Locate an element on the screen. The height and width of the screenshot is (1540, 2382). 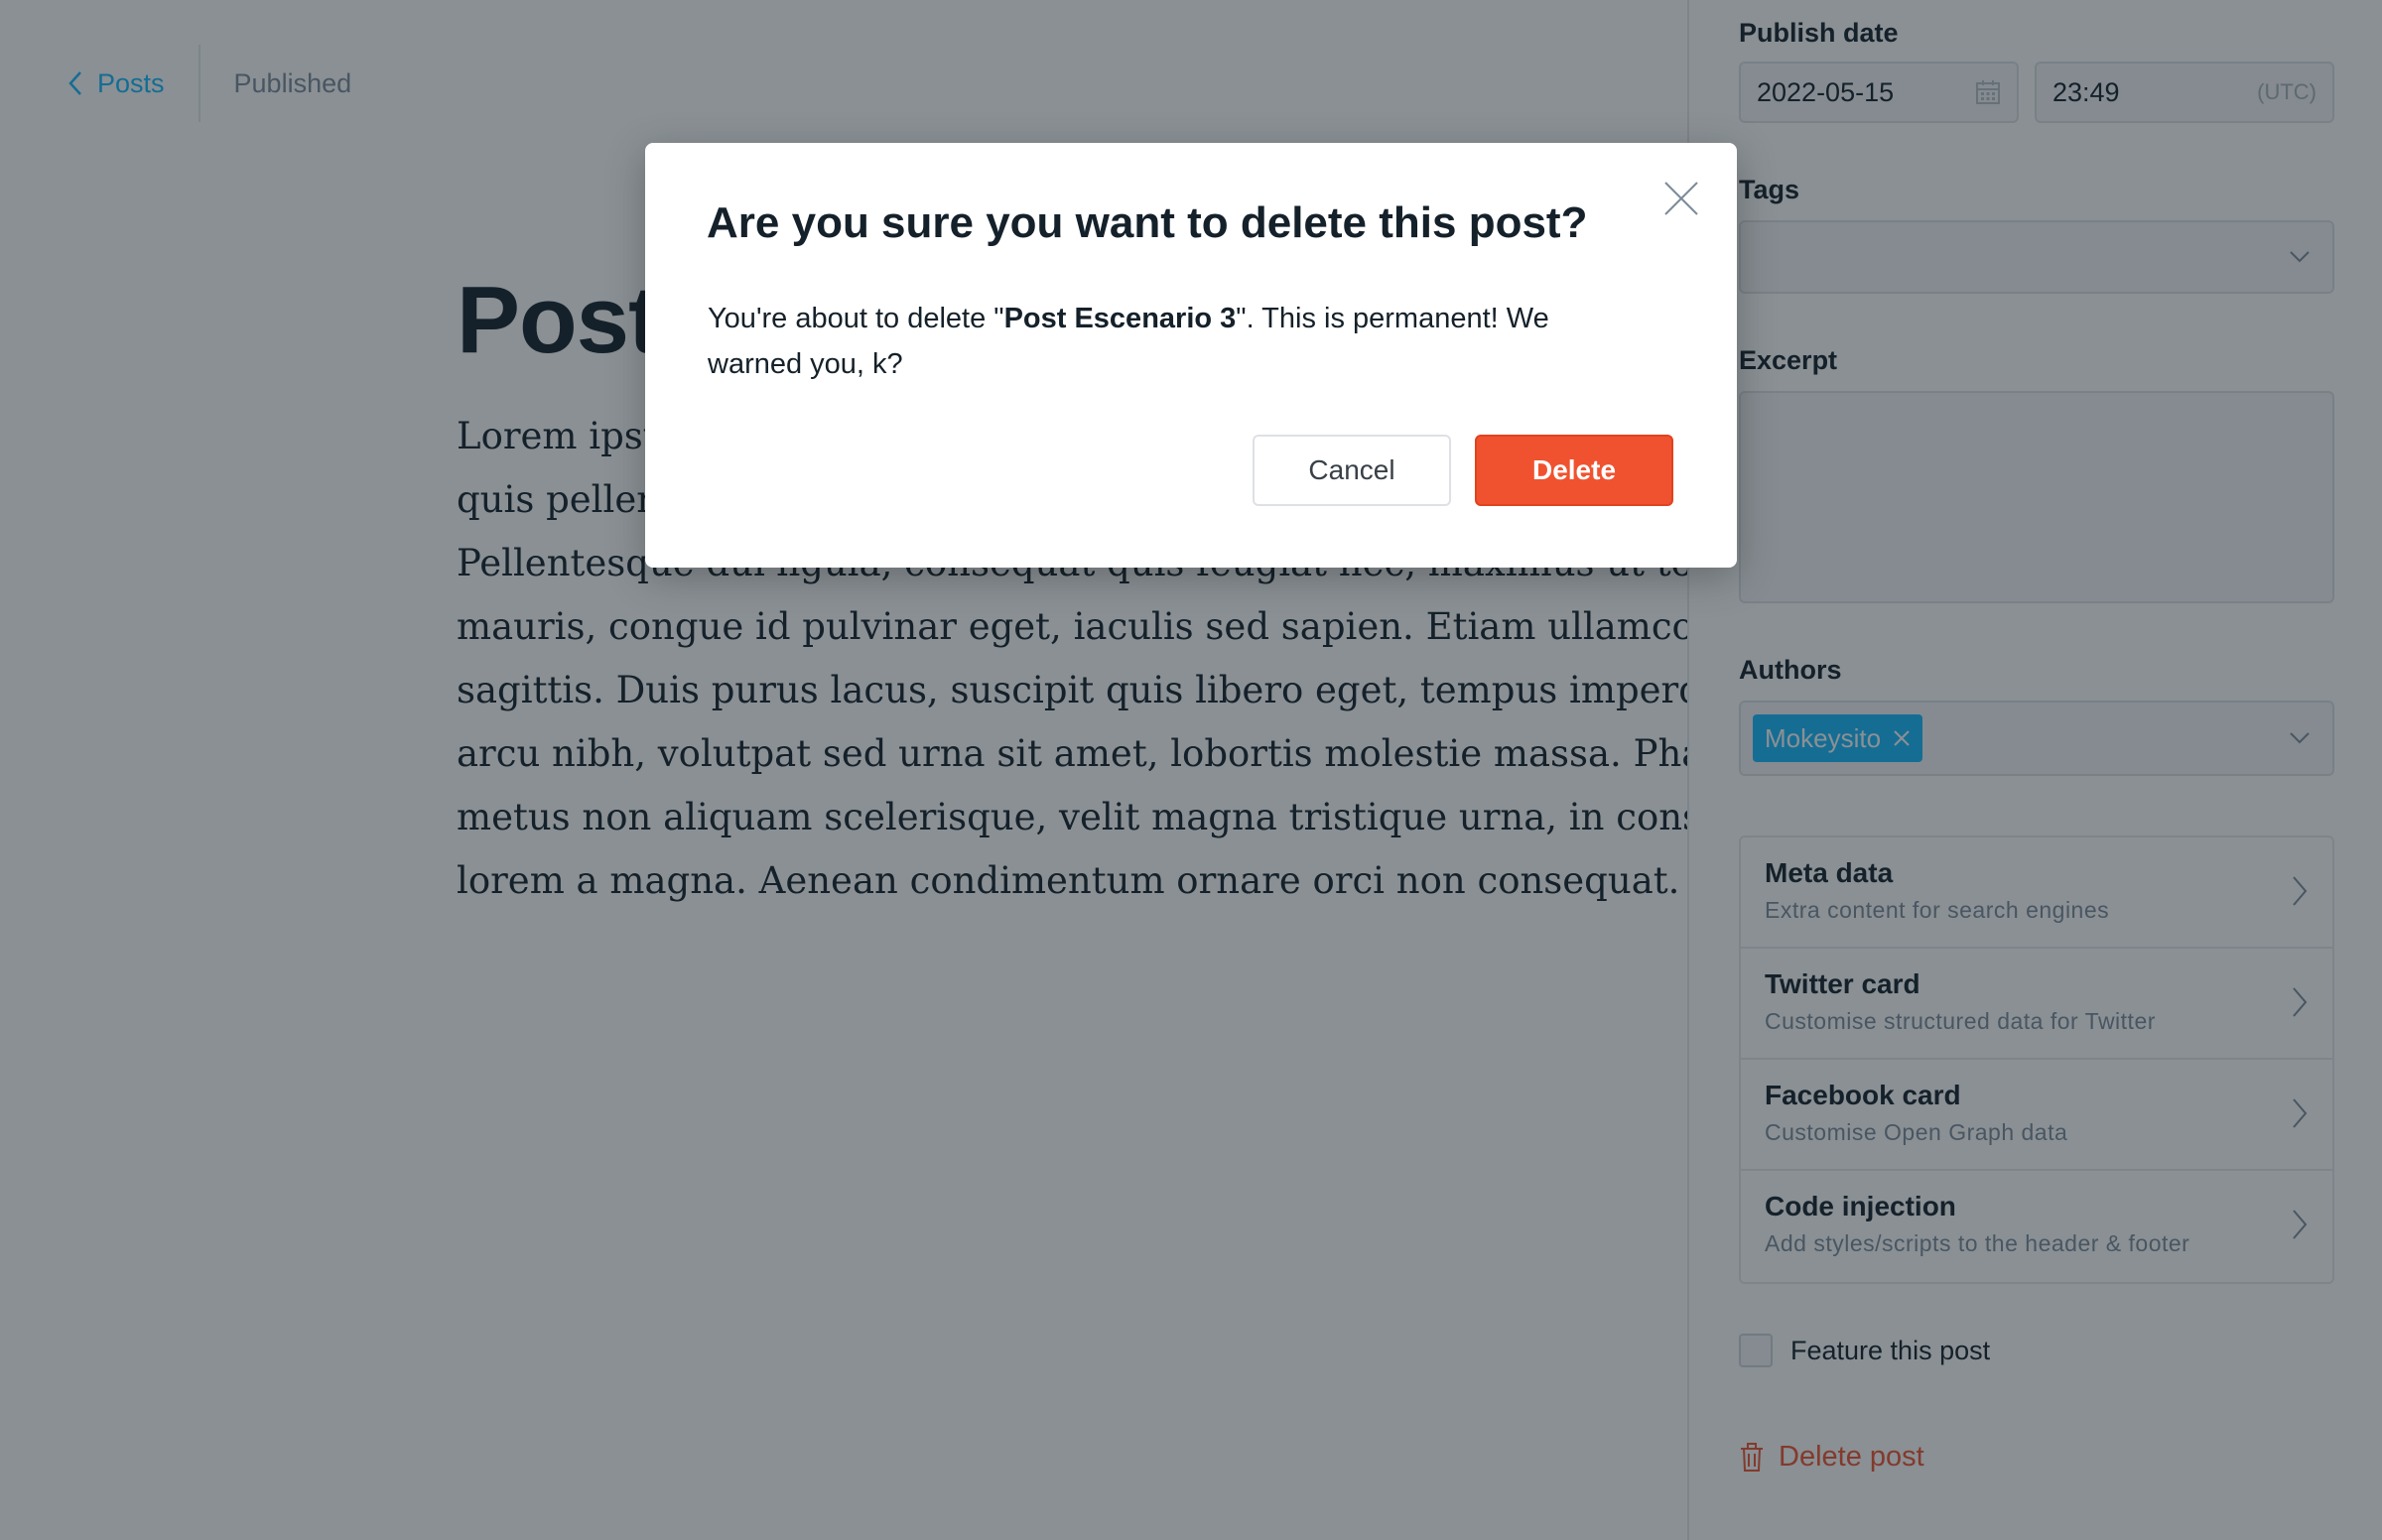
close-icon is located at coordinates (1681, 198).